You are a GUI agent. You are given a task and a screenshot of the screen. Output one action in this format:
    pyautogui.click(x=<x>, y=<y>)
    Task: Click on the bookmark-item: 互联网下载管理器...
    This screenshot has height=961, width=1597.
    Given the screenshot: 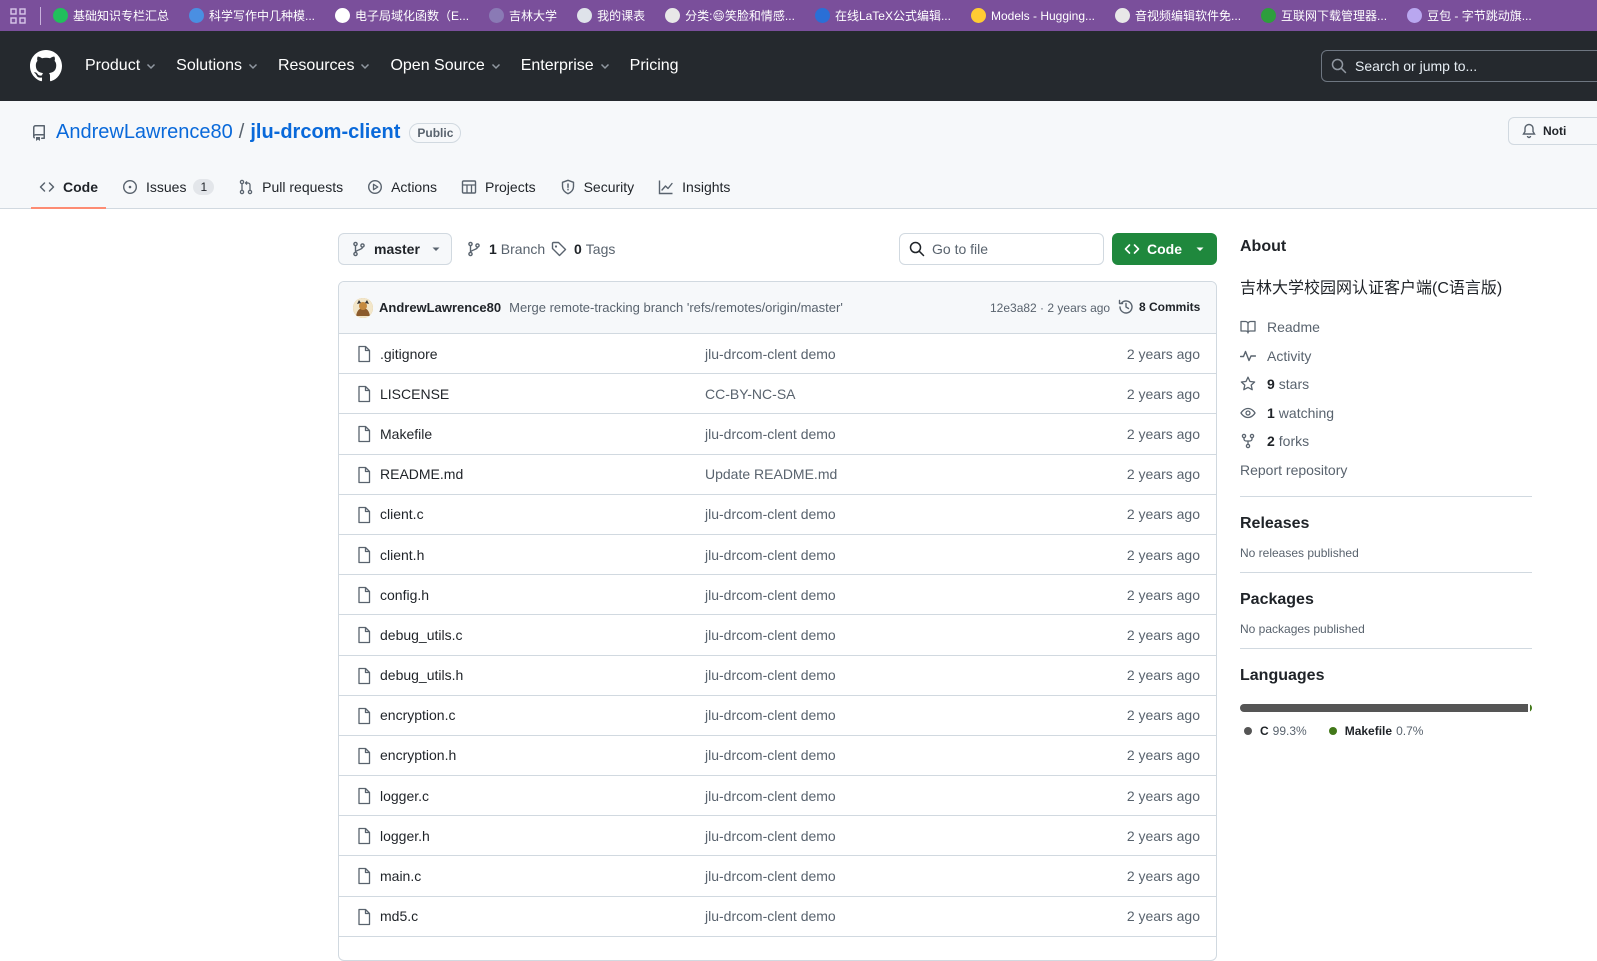 What is the action you would take?
    pyautogui.click(x=1324, y=15)
    